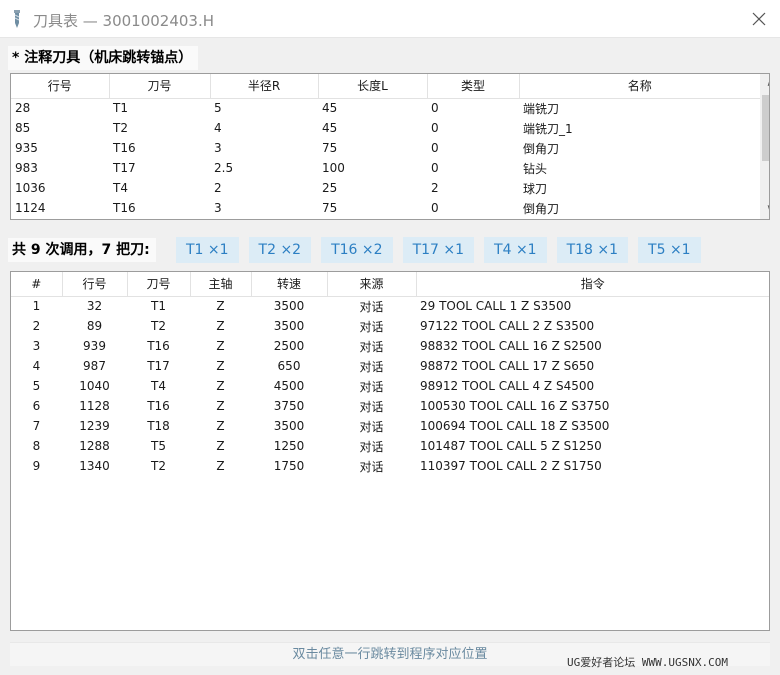 This screenshot has height=675, width=780. What do you see at coordinates (507, 386) in the screenshot?
I see `cell-command: 98912 TOOL CALL 4 Z S4500` at bounding box center [507, 386].